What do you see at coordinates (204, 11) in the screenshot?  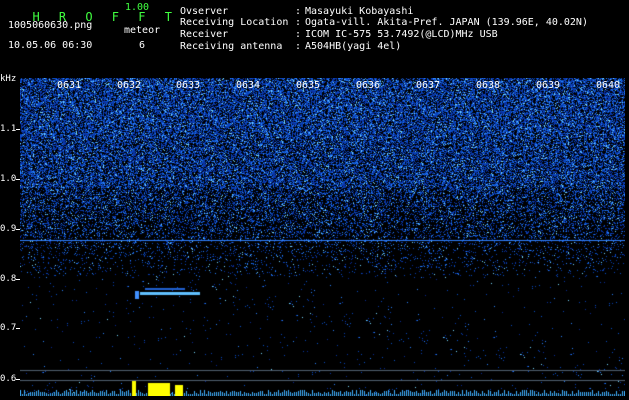 I see `info-key-observer: Ovserver` at bounding box center [204, 11].